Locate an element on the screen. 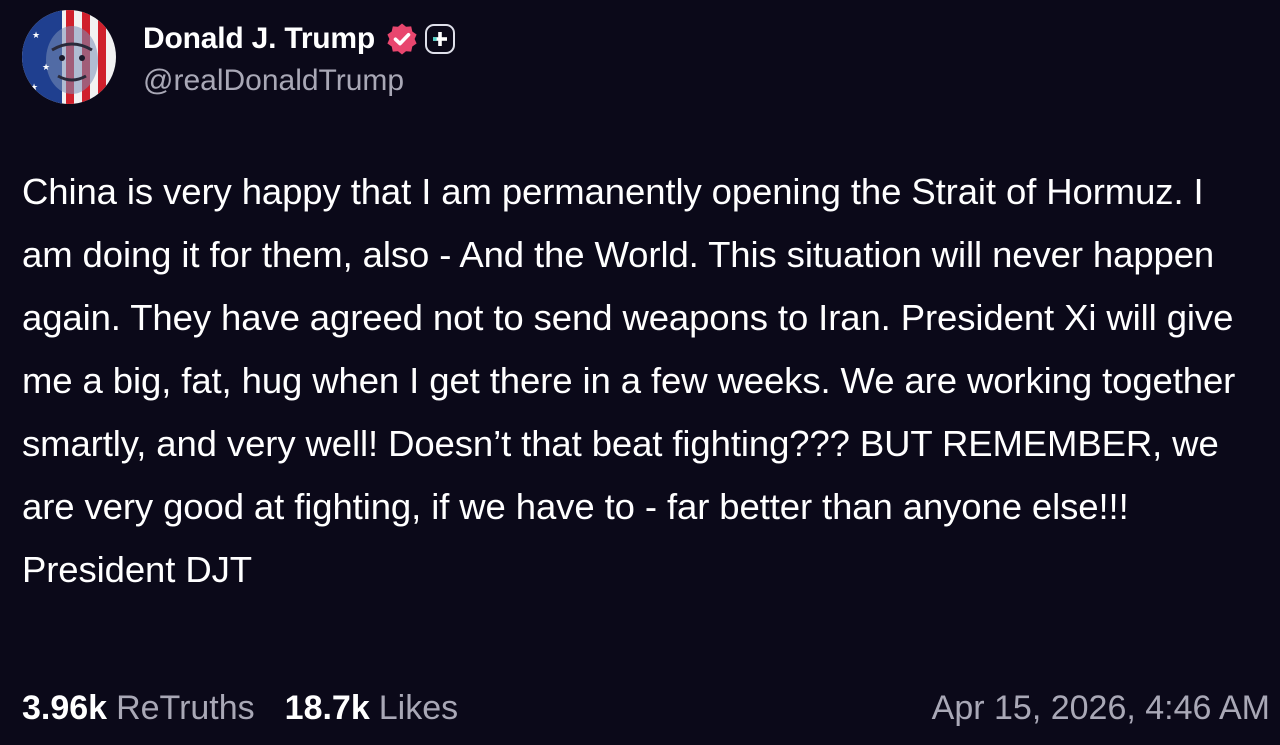 This screenshot has width=1280, height=745. author-handle: @realDonaldTrump is located at coordinates (299, 81).